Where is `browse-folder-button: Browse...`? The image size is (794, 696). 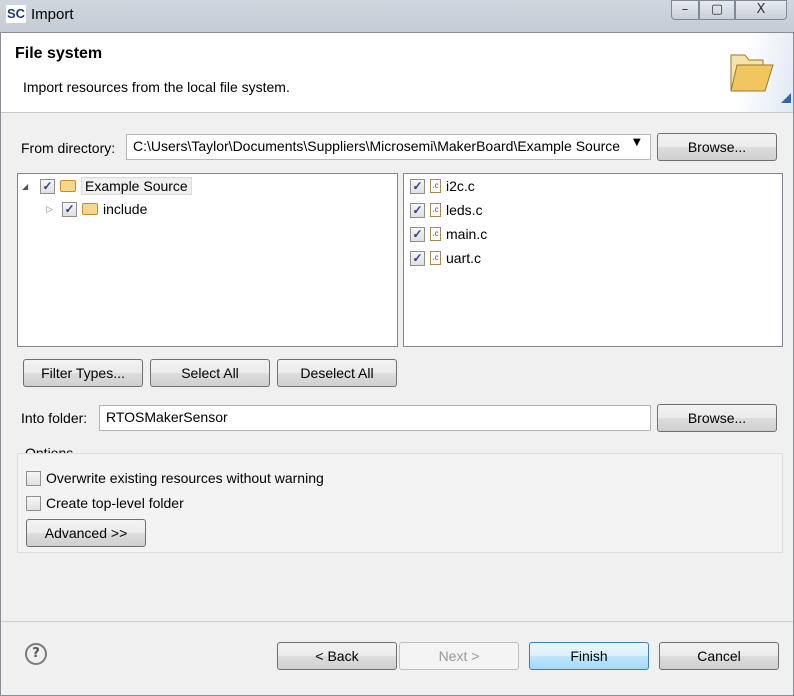 browse-folder-button: Browse... is located at coordinates (717, 418).